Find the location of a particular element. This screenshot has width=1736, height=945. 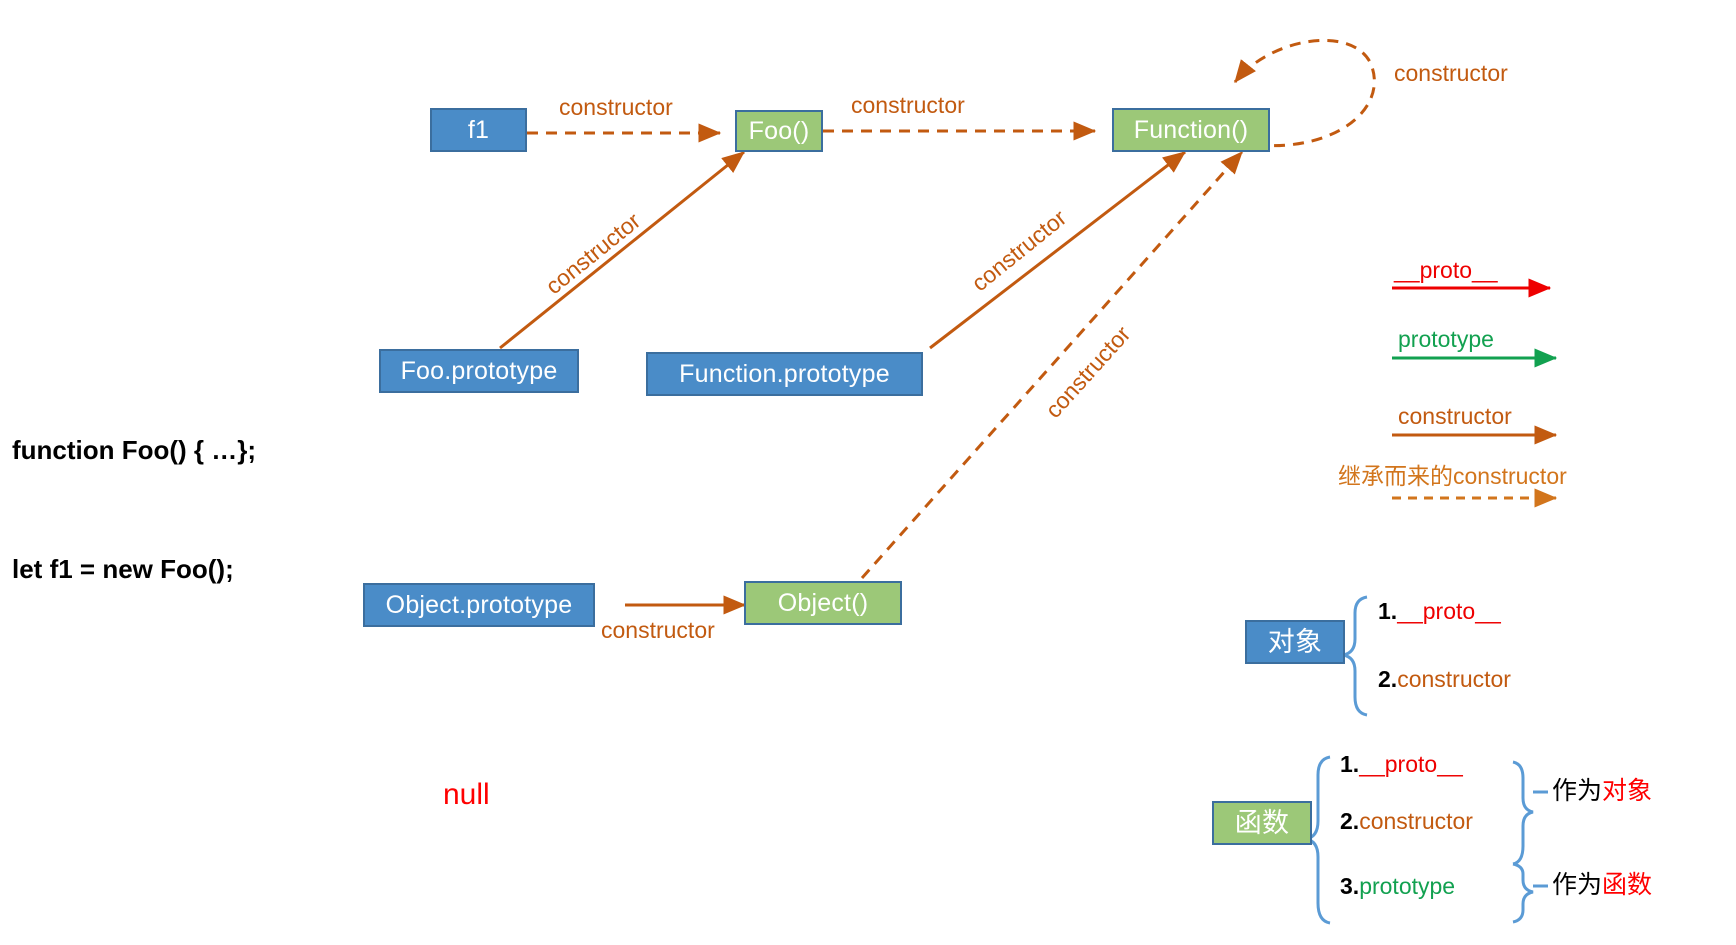

object-group-item-1: 1.__proto__ is located at coordinates (1439, 611).